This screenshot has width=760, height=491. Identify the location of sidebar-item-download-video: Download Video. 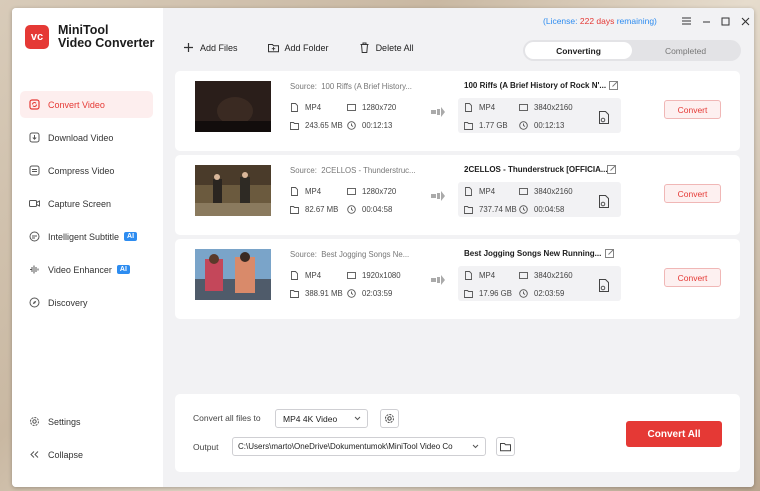
(86, 137).